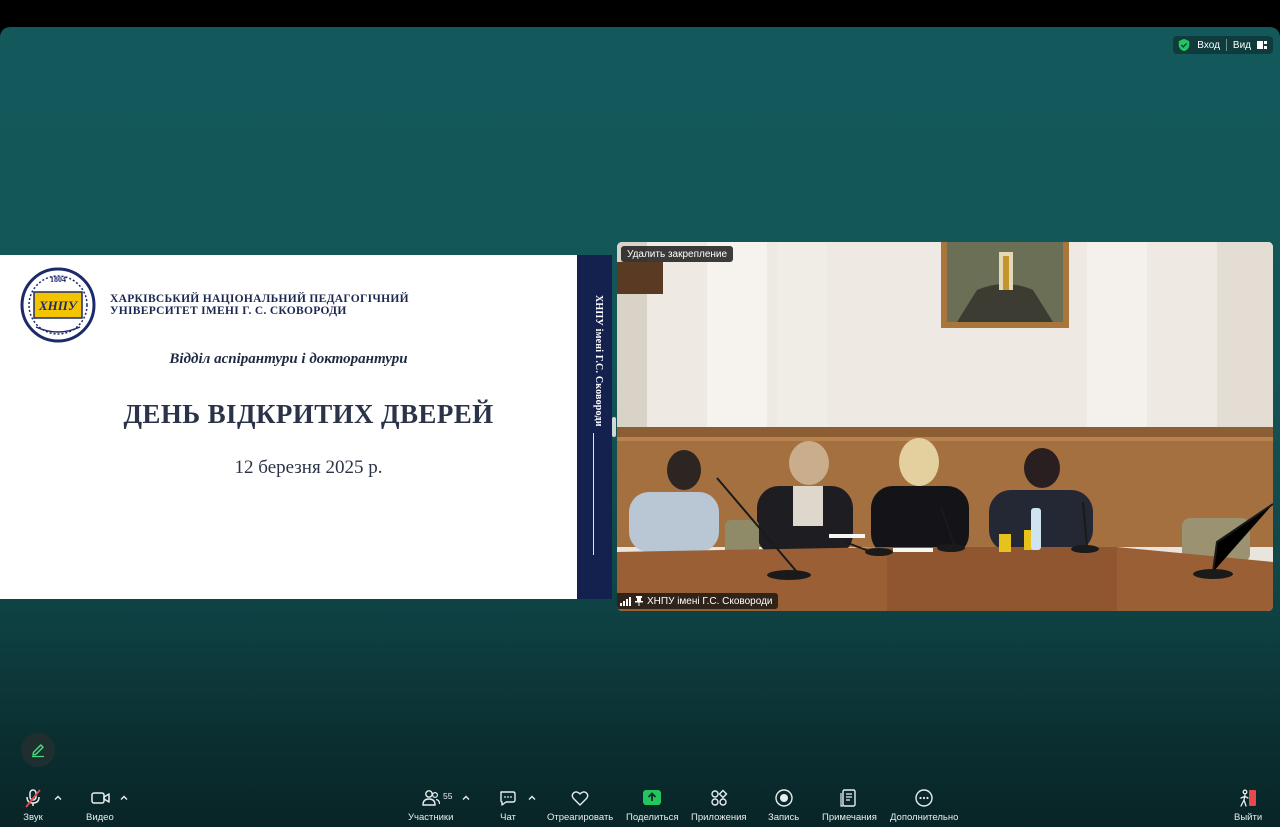  I want to click on band-line, so click(593, 494).